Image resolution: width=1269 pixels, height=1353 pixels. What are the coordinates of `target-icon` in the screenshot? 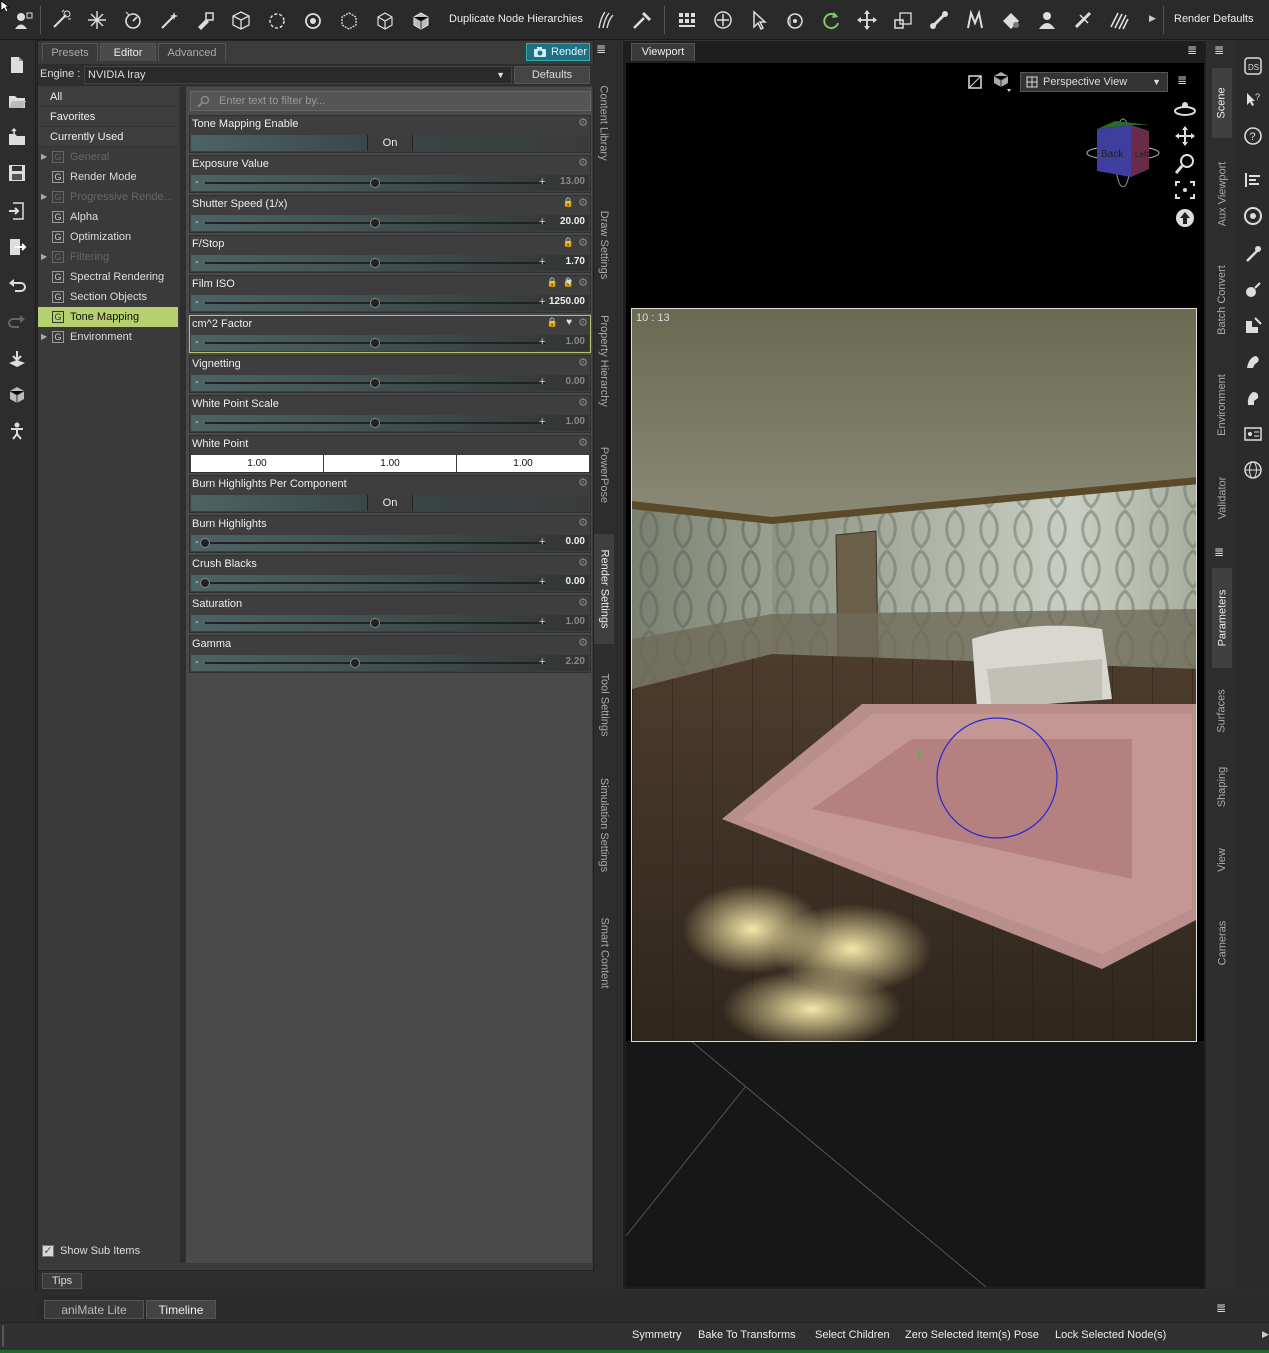 It's located at (1253, 216).